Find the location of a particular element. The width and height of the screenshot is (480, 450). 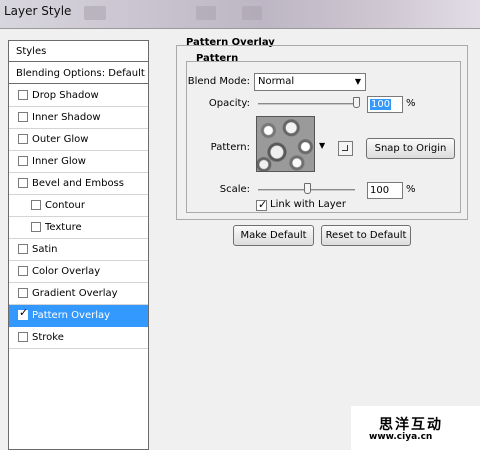

style-item-label: Color Overlay is located at coordinates (66, 271).